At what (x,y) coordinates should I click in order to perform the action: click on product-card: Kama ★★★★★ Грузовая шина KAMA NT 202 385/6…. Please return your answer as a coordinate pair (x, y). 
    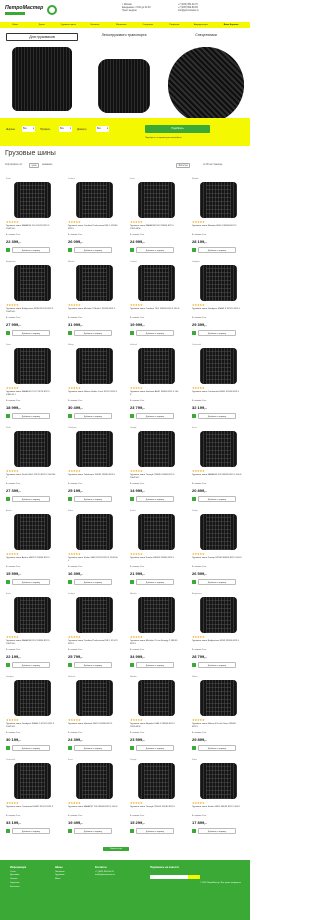
    Looking at the image, I should click on (94, 799).